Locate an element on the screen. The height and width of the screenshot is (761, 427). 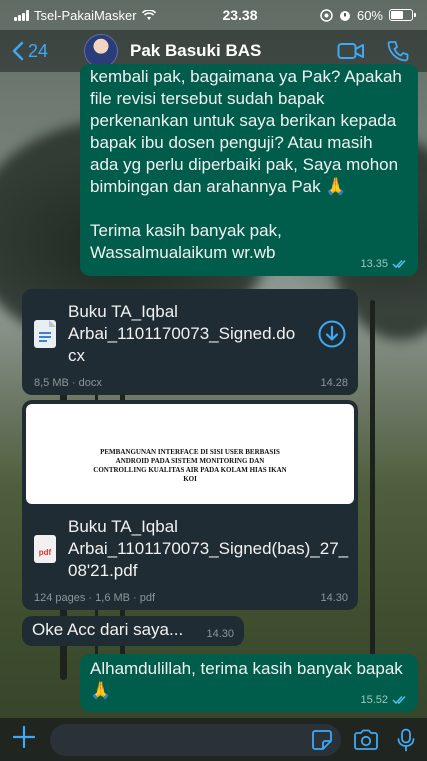
message-line is located at coordinates (248, 209).